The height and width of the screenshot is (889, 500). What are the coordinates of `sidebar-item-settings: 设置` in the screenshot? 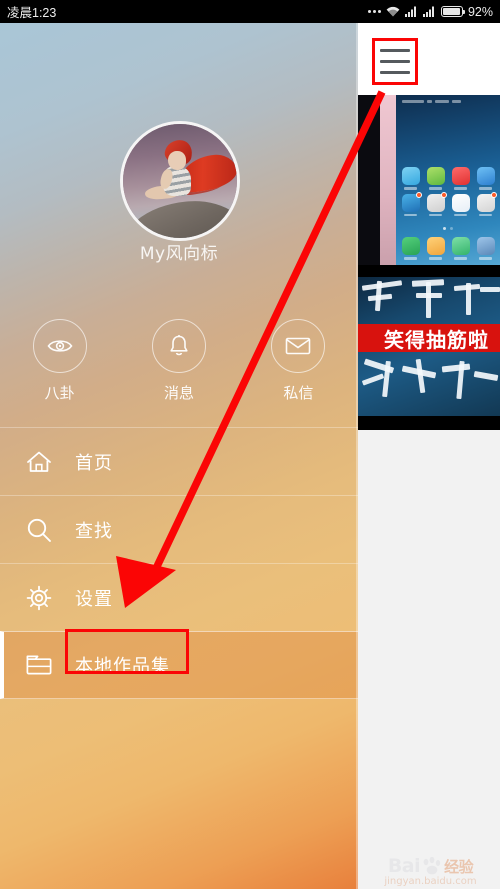 It's located at (179, 597).